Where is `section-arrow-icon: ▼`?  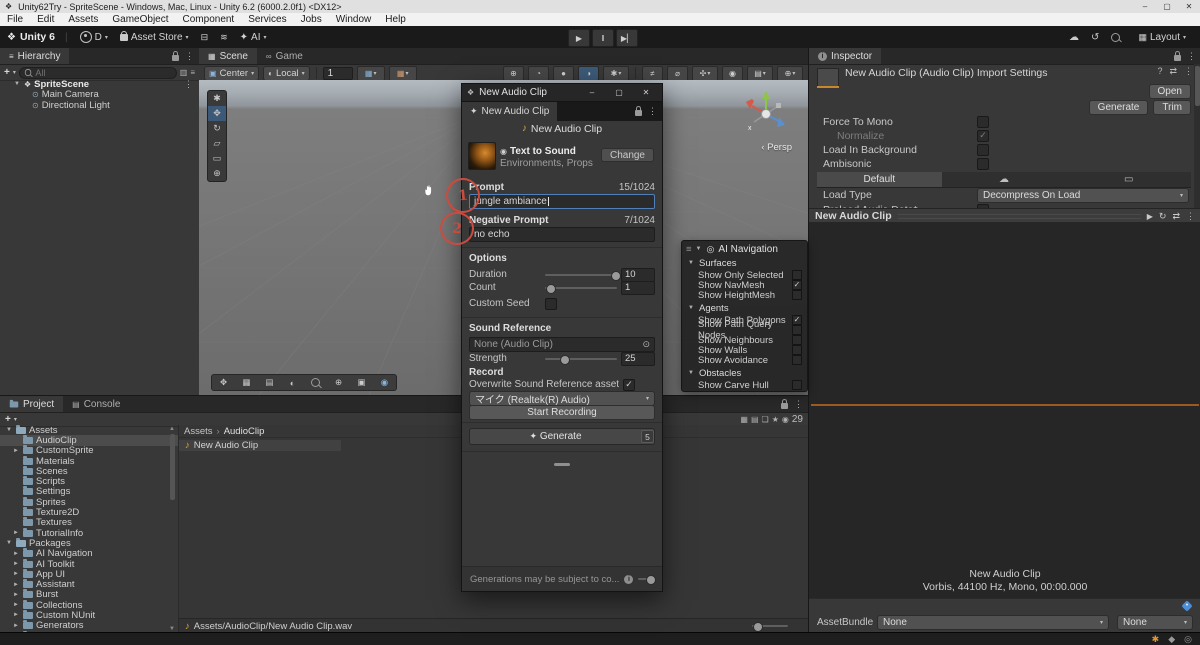
section-arrow-icon: ▼ is located at coordinates (691, 373).